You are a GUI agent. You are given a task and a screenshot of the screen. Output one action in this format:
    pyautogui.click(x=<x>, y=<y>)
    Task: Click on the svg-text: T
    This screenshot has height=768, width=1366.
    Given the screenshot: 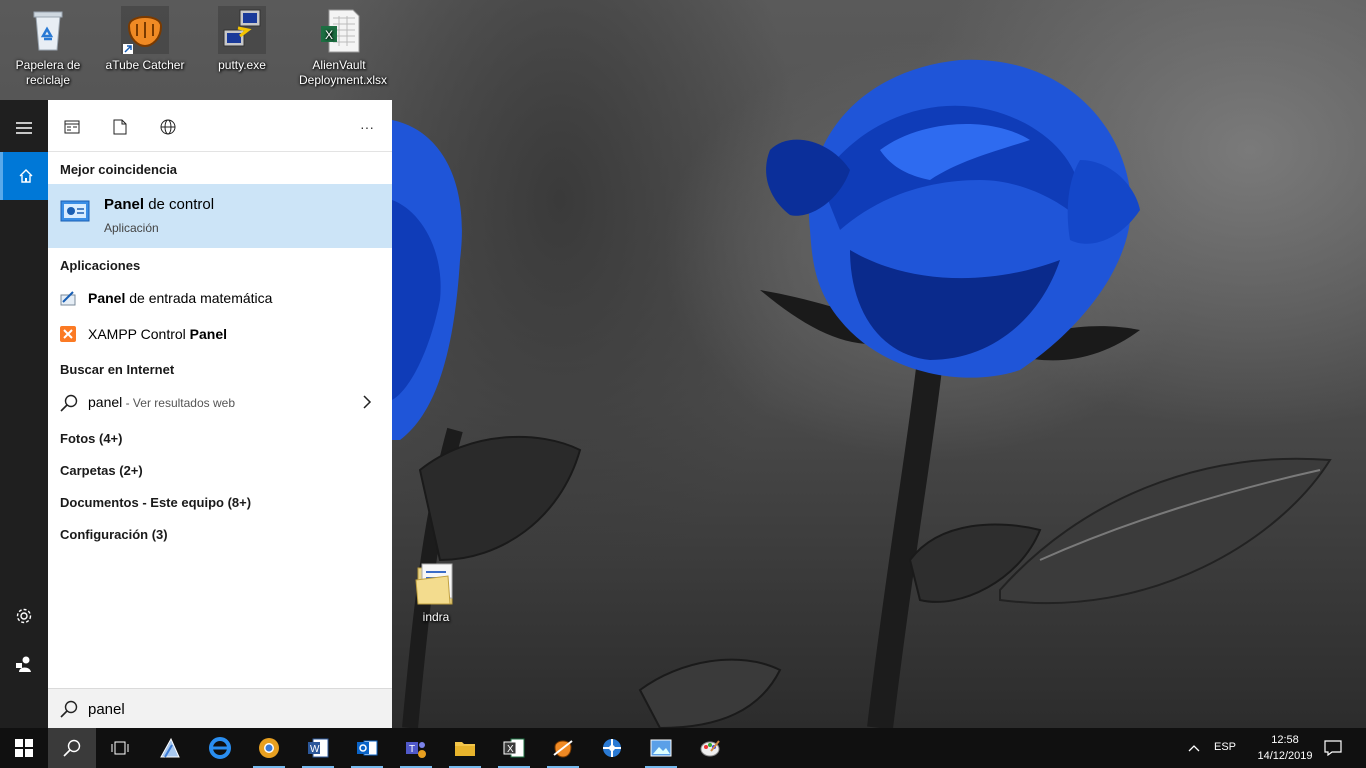 What is the action you would take?
    pyautogui.click(x=412, y=749)
    